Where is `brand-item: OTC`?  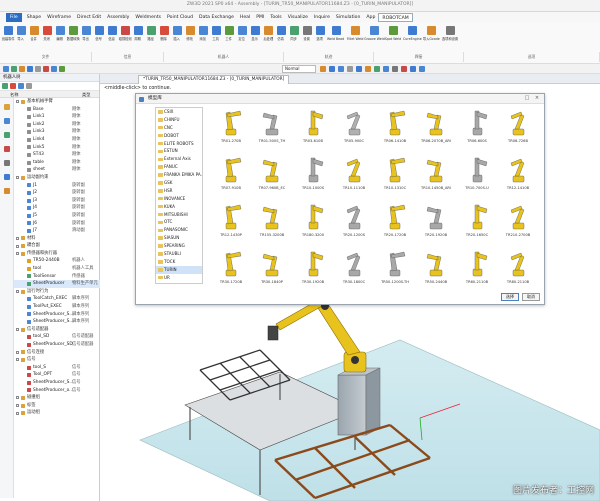 brand-item: OTC is located at coordinates (179, 222).